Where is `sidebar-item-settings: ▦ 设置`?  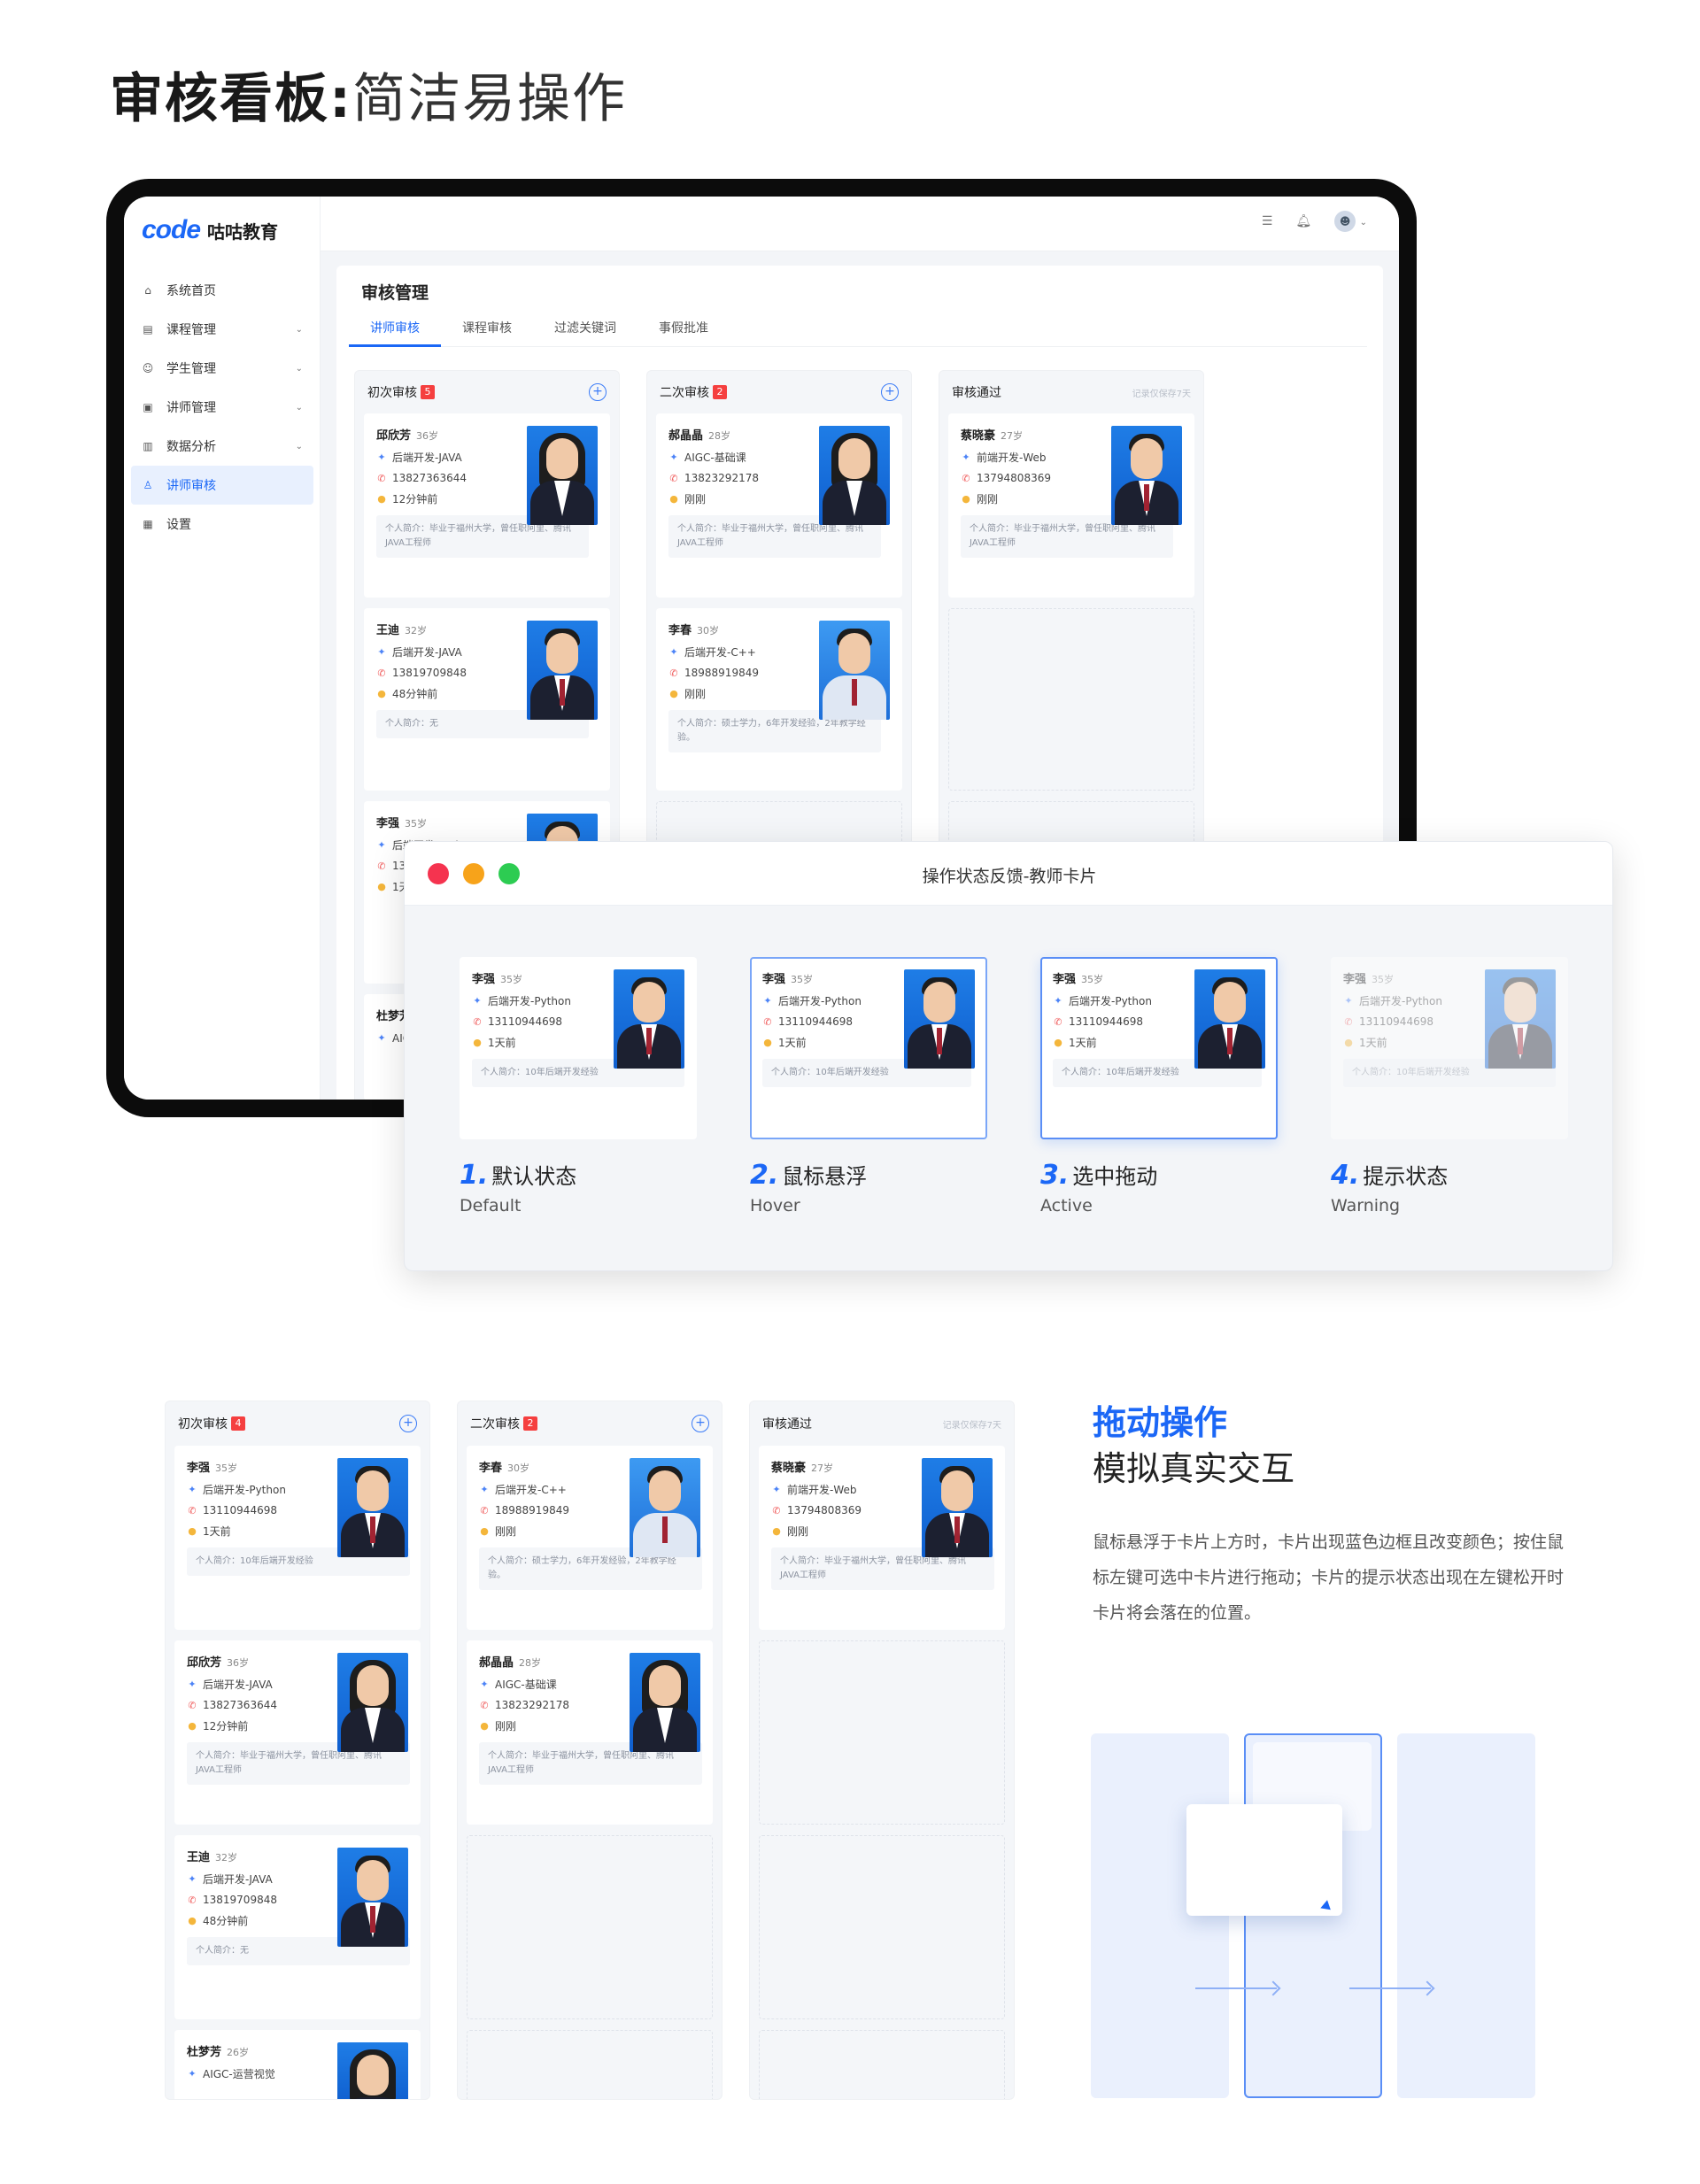
sidebar-item-settings: ▦ 设置 is located at coordinates (222, 524).